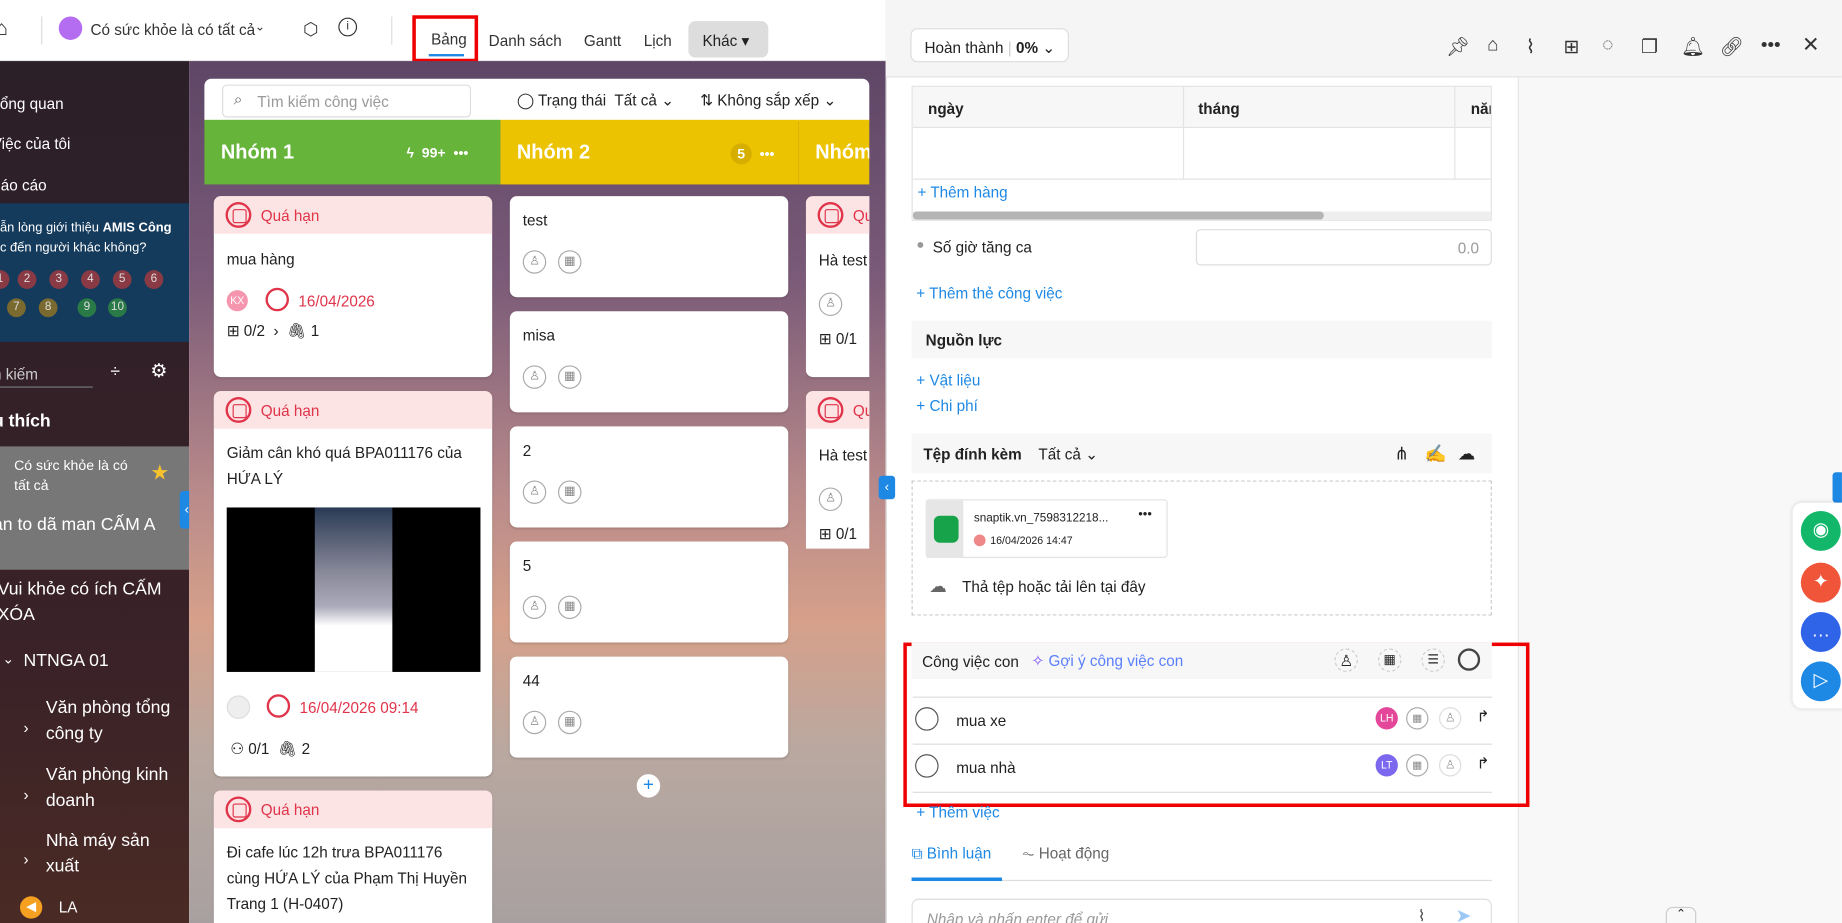 Image resolution: width=1842 pixels, height=923 pixels. I want to click on tab-list: Danh sách, so click(525, 41).